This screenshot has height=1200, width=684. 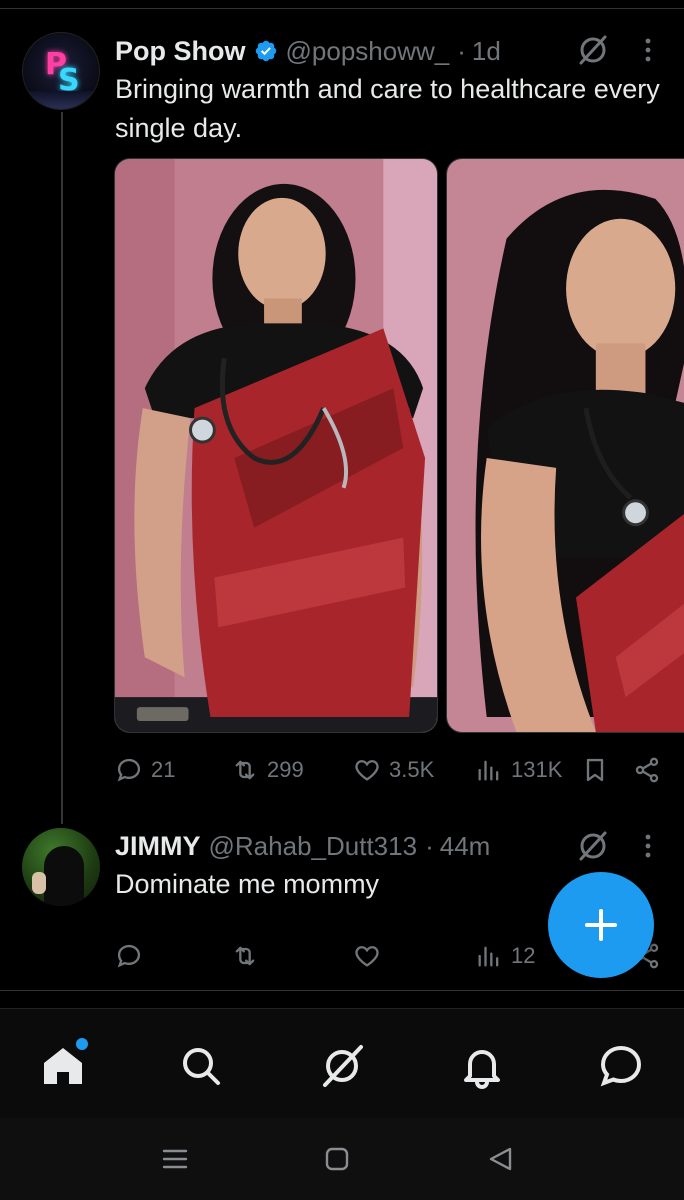 I want to click on author-handle: @Rahab_Dutt313, so click(x=313, y=846).